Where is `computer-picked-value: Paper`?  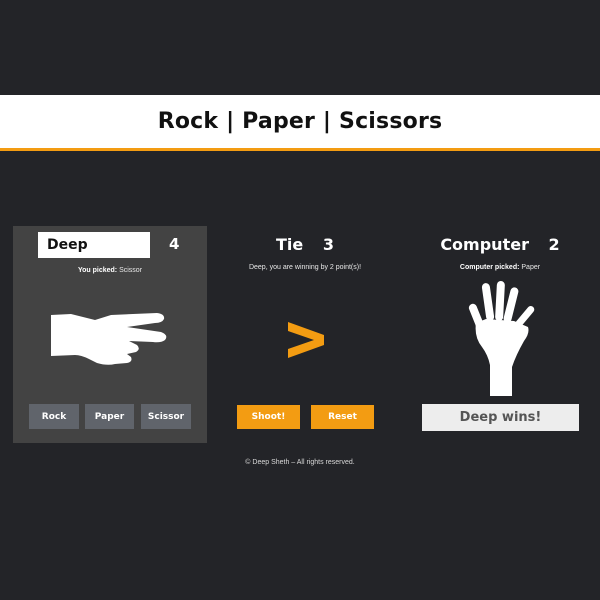
computer-picked-value: Paper is located at coordinates (531, 267).